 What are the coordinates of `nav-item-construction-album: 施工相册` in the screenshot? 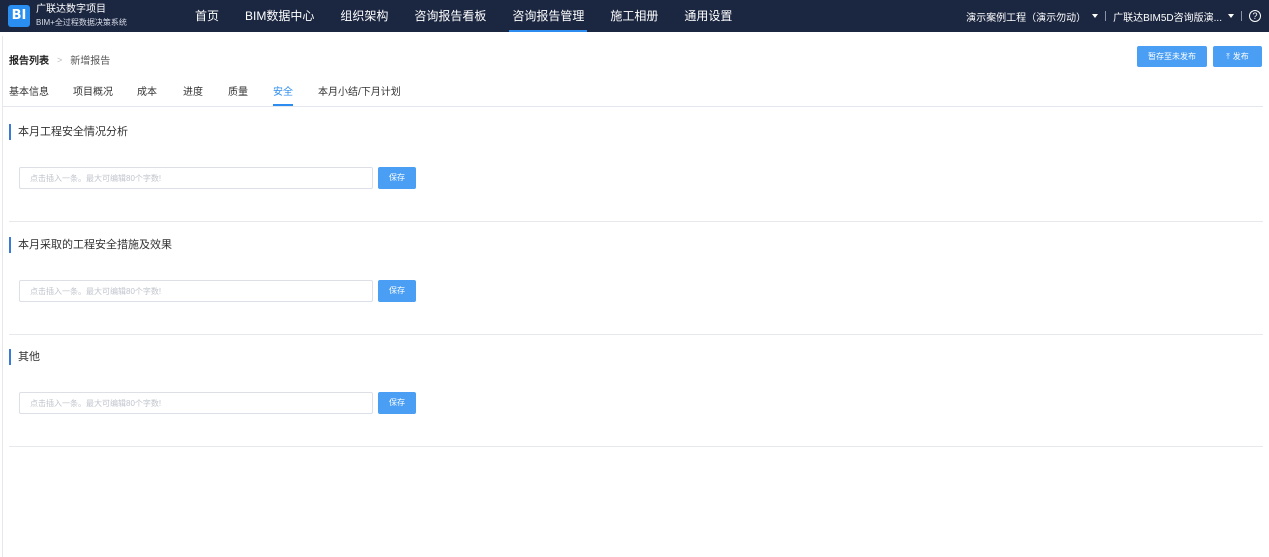 It's located at (634, 16).